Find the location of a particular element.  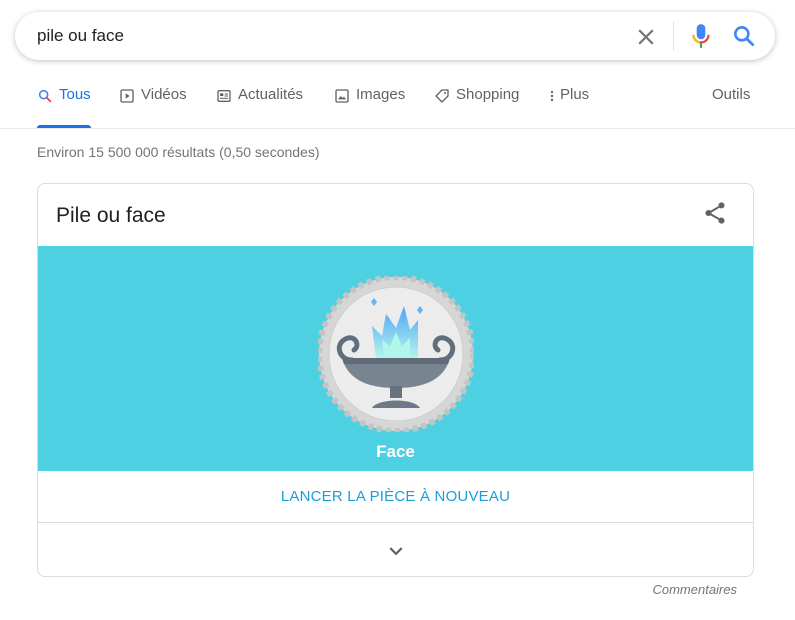

tab-all: Tous is located at coordinates (64, 106).